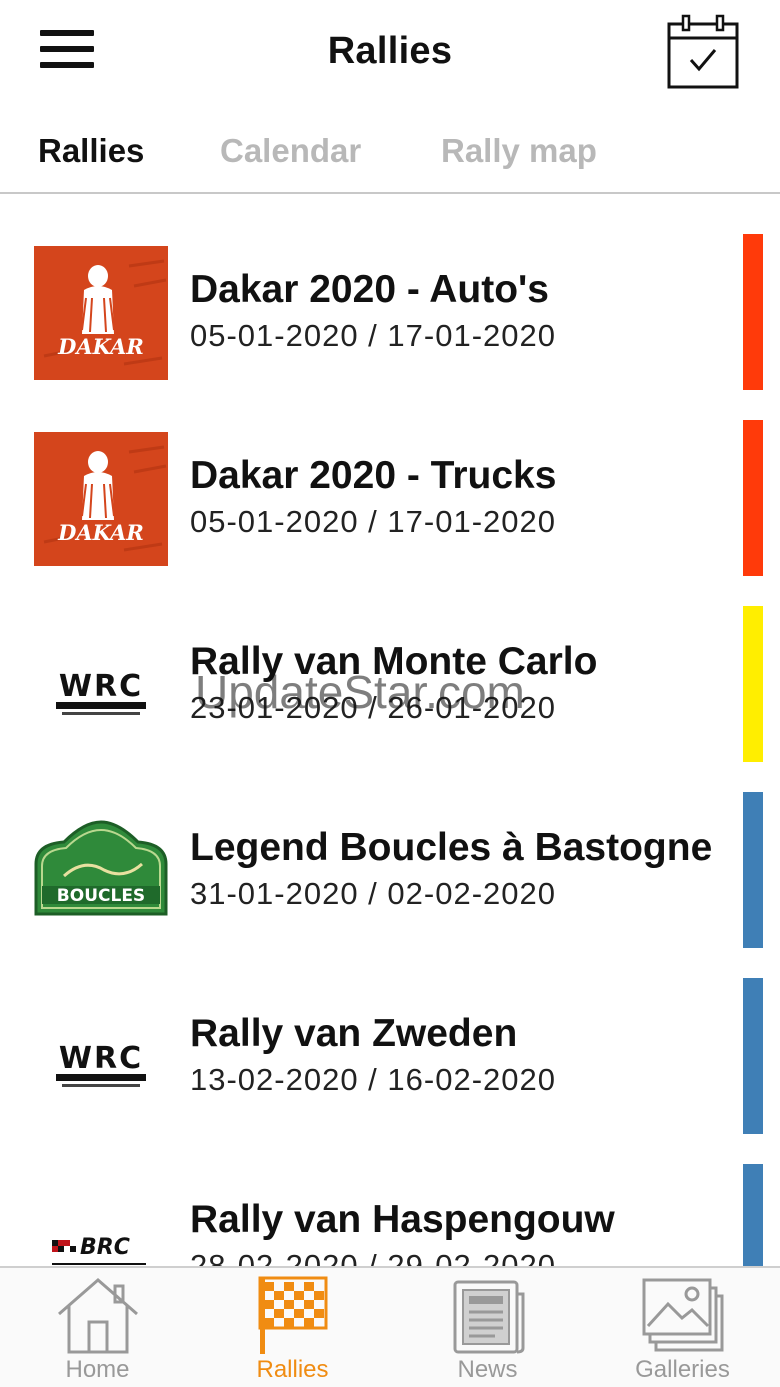 Image resolution: width=780 pixels, height=1387 pixels. What do you see at coordinates (97, 1369) in the screenshot?
I see `tabbar-label: Home` at bounding box center [97, 1369].